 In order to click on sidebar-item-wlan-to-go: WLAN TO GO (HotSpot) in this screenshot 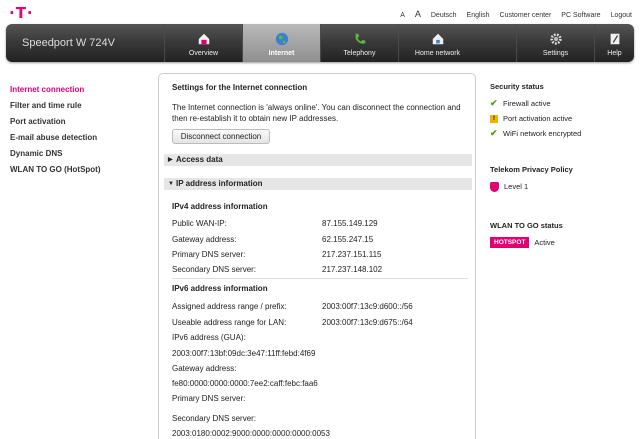, I will do `click(80, 170)`.